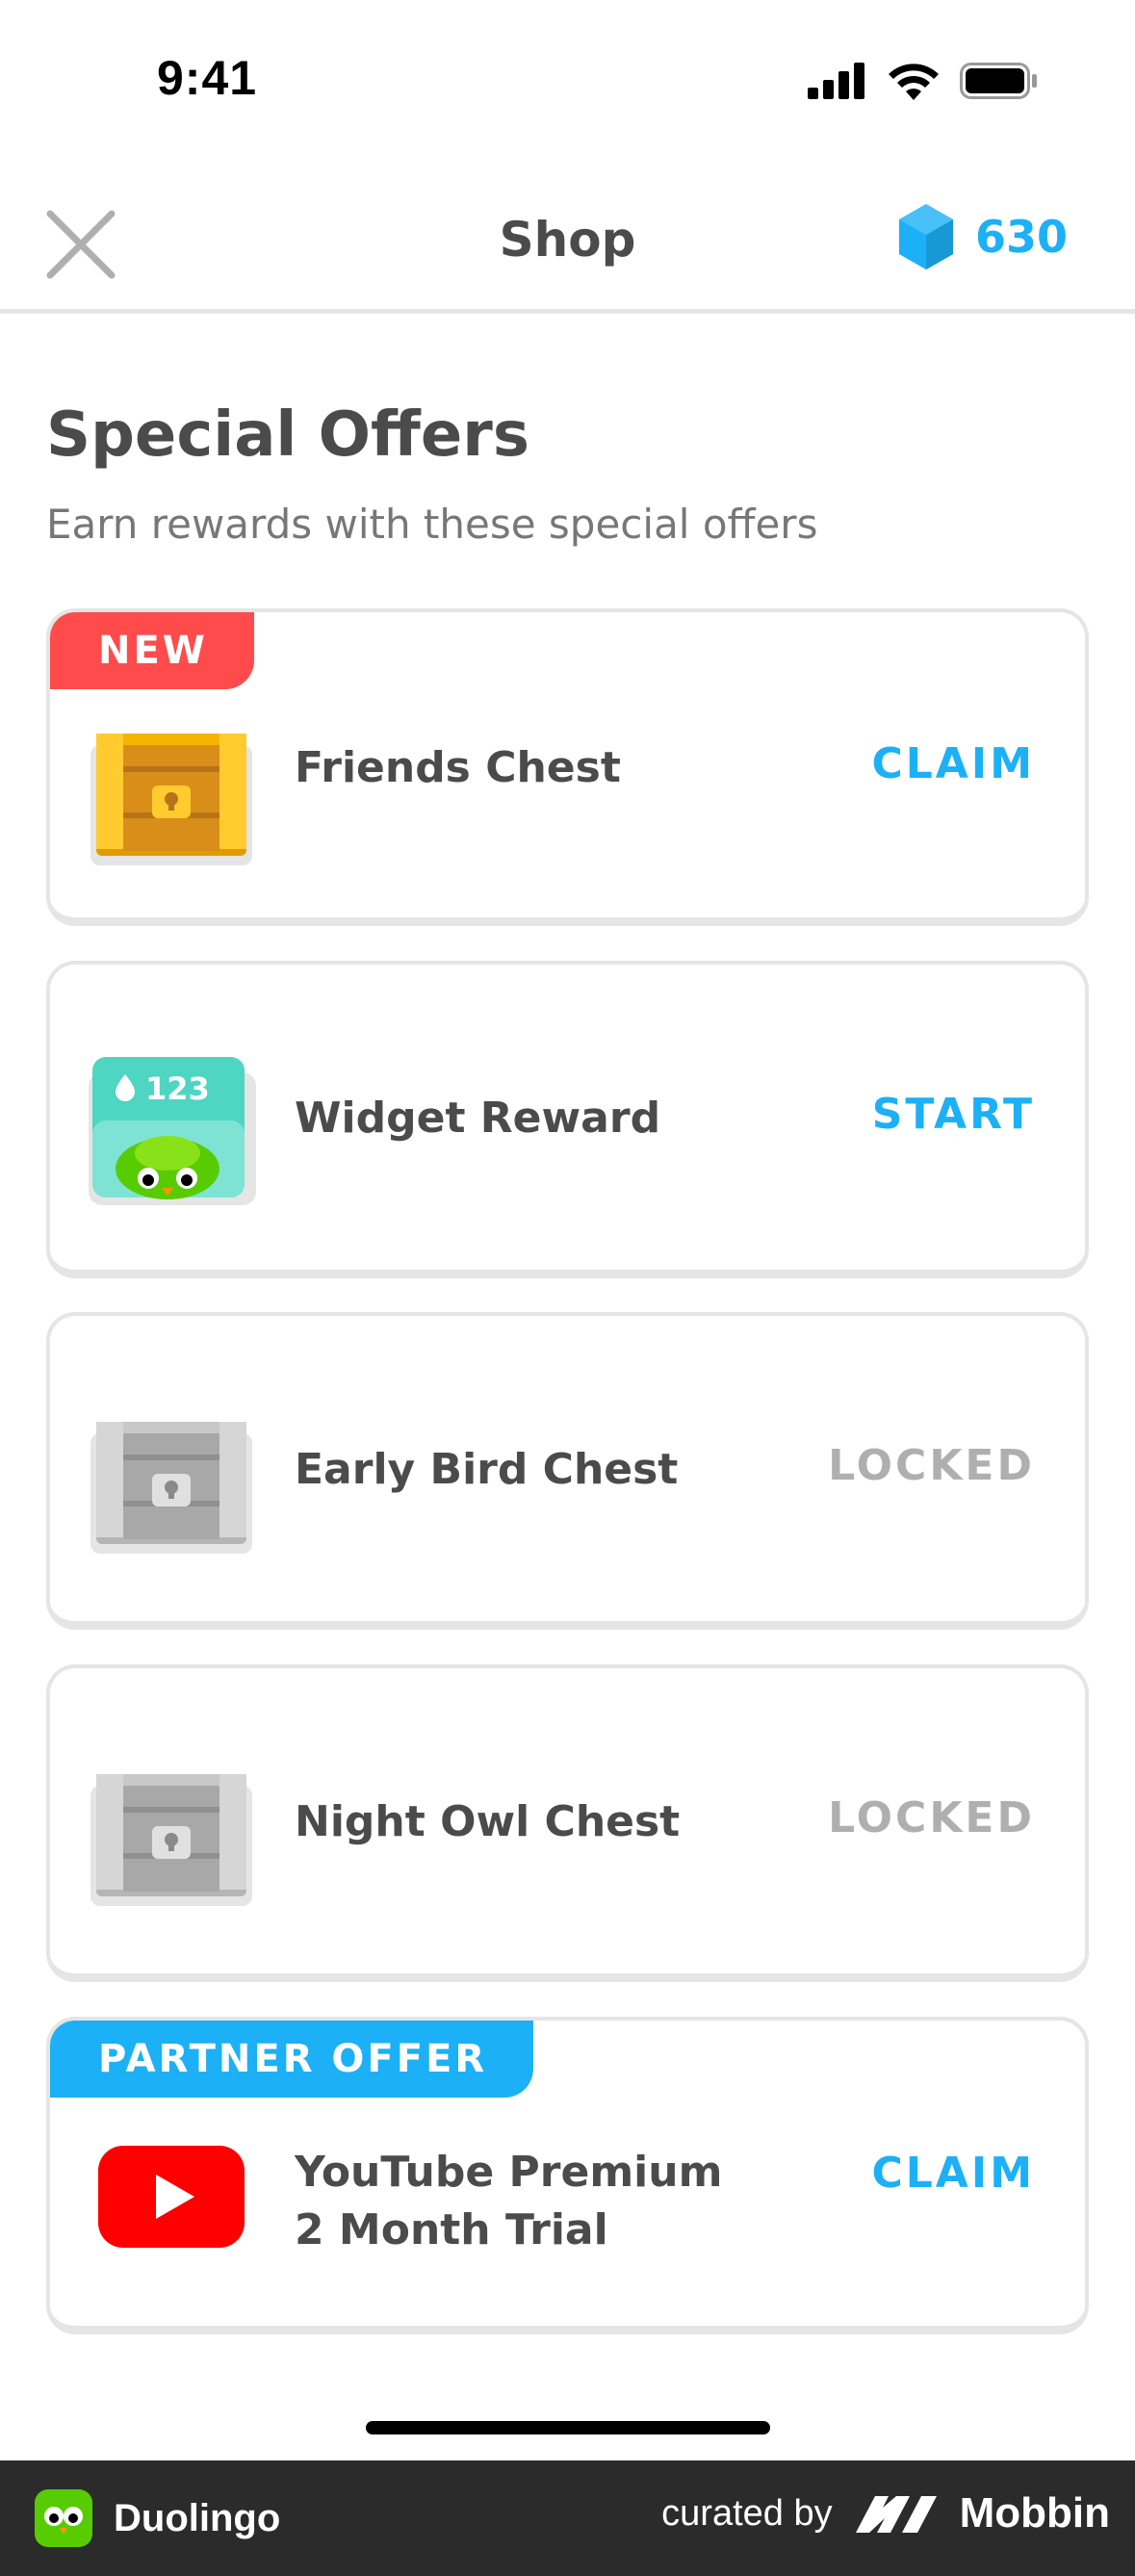 The height and width of the screenshot is (2576, 1135). What do you see at coordinates (207, 78) in the screenshot?
I see `status-time: 9:41` at bounding box center [207, 78].